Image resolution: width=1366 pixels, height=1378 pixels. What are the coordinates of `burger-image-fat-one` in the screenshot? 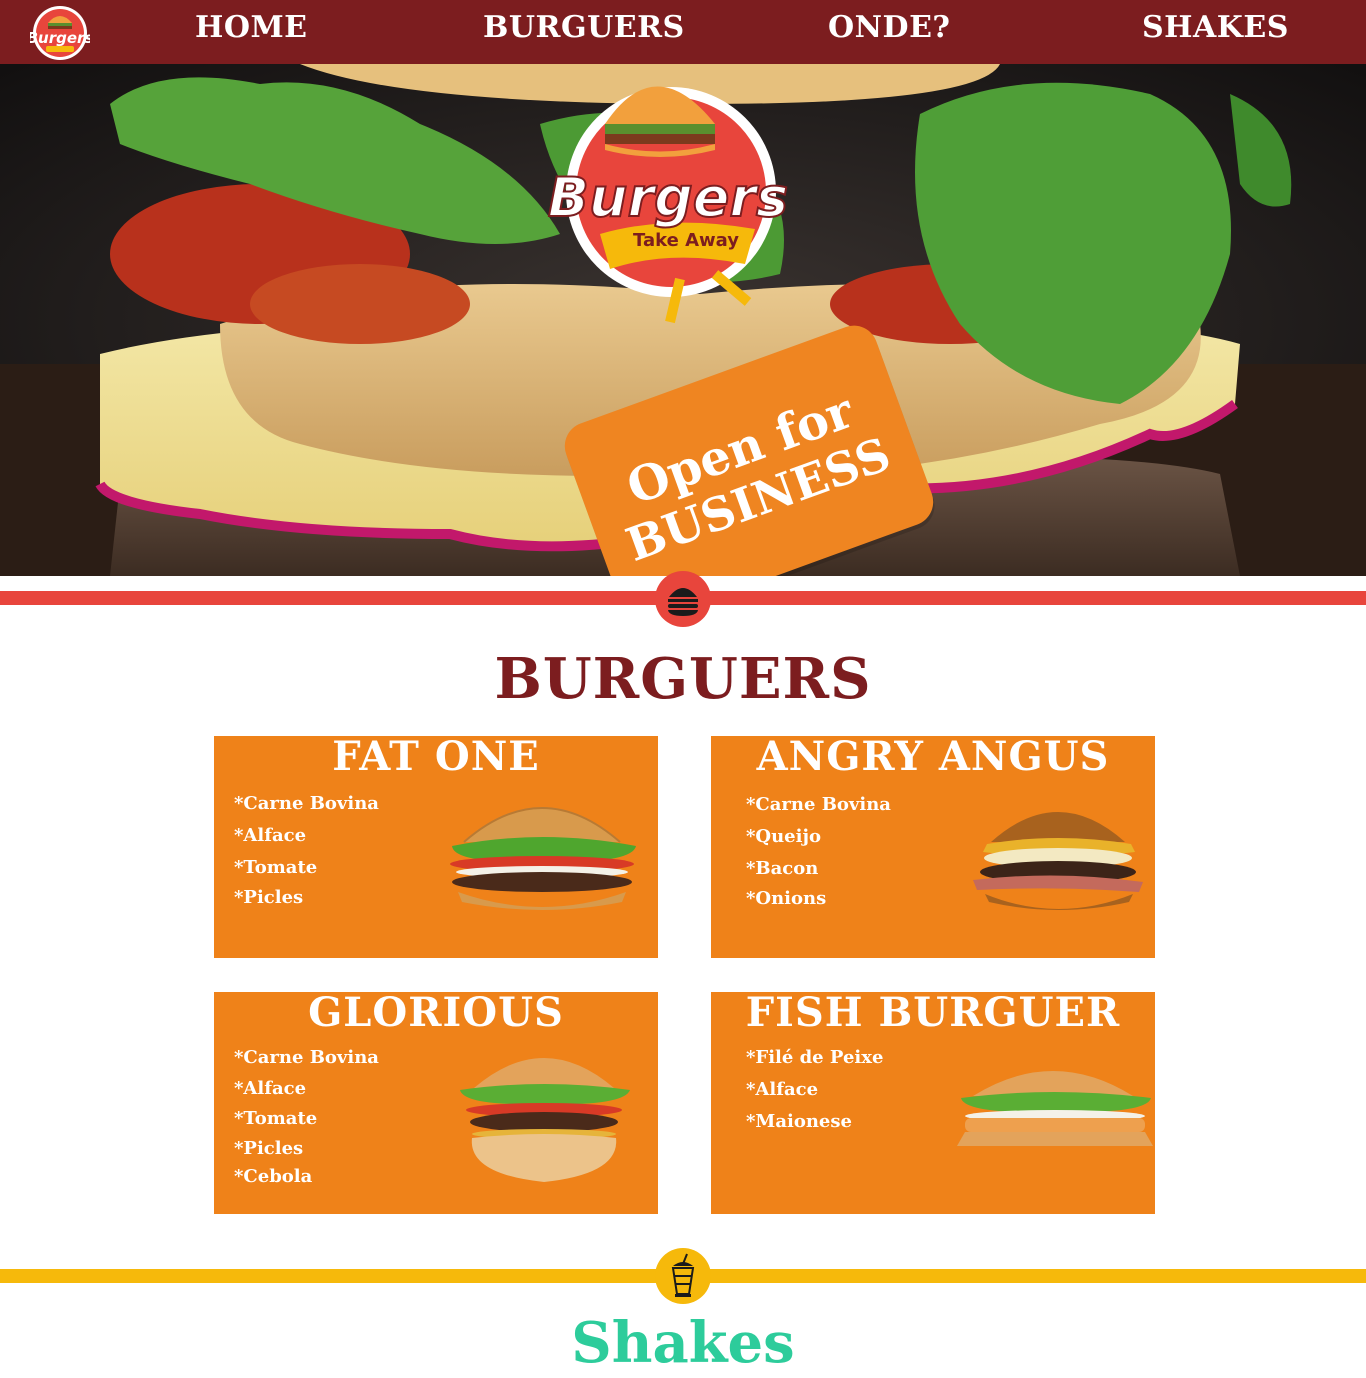 It's located at (543, 858).